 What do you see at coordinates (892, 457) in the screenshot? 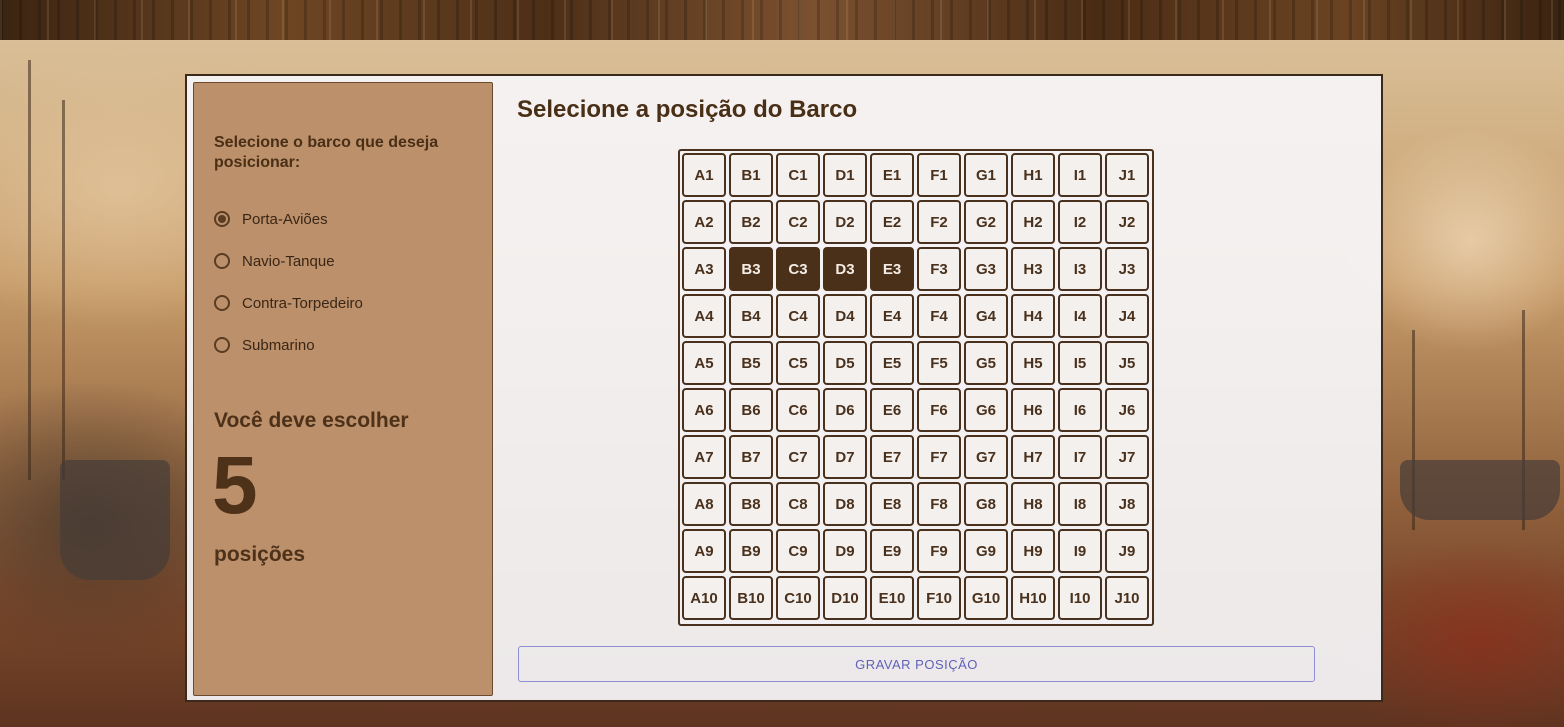
I see `board-cell-e7: E7` at bounding box center [892, 457].